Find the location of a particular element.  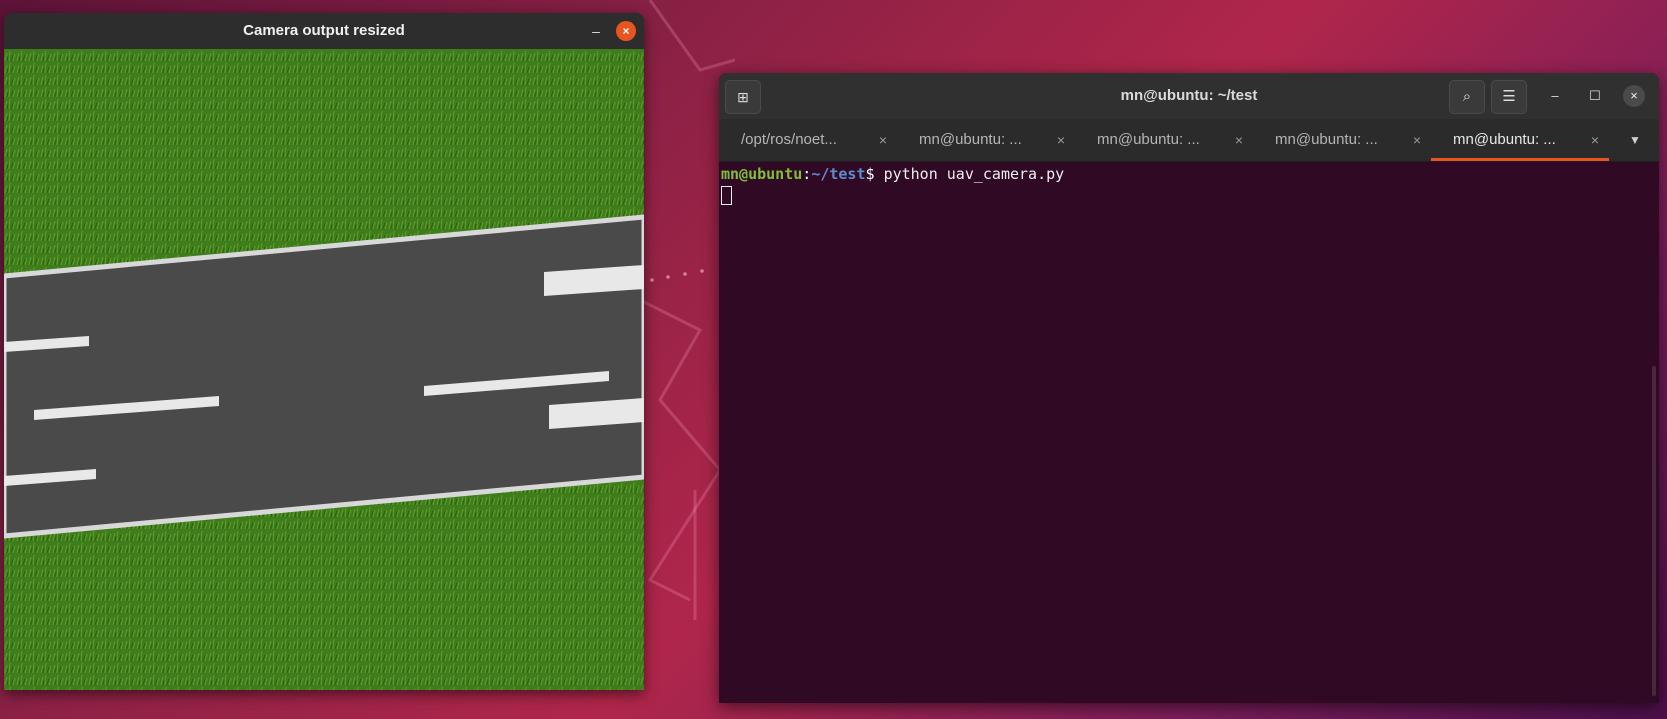

tab-4: mn@ubuntu: ... × is located at coordinates (1342, 140).